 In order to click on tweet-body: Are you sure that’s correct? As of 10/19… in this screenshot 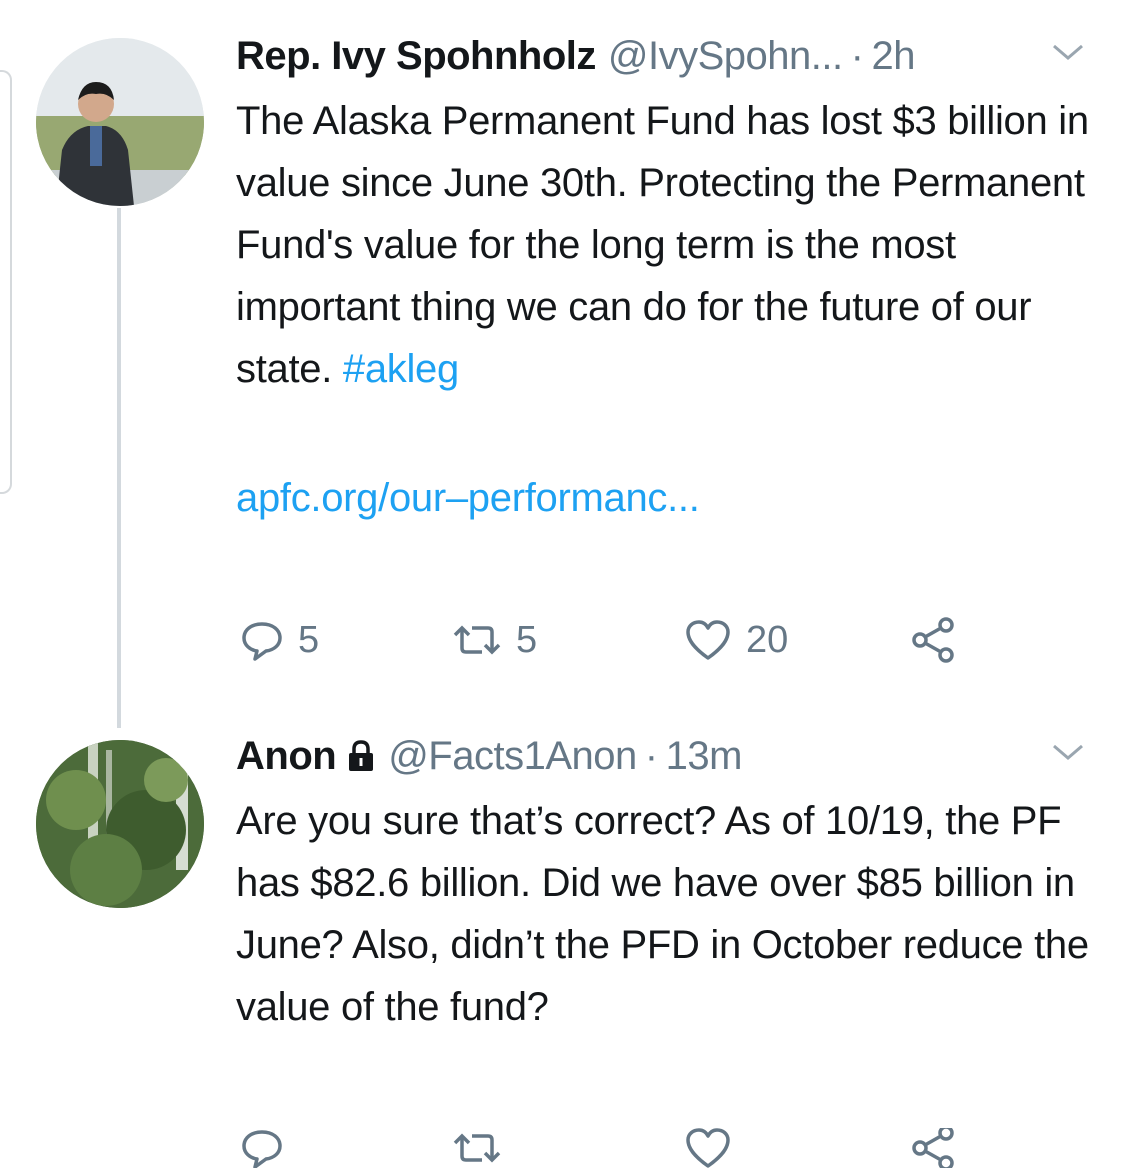, I will do `click(662, 914)`.